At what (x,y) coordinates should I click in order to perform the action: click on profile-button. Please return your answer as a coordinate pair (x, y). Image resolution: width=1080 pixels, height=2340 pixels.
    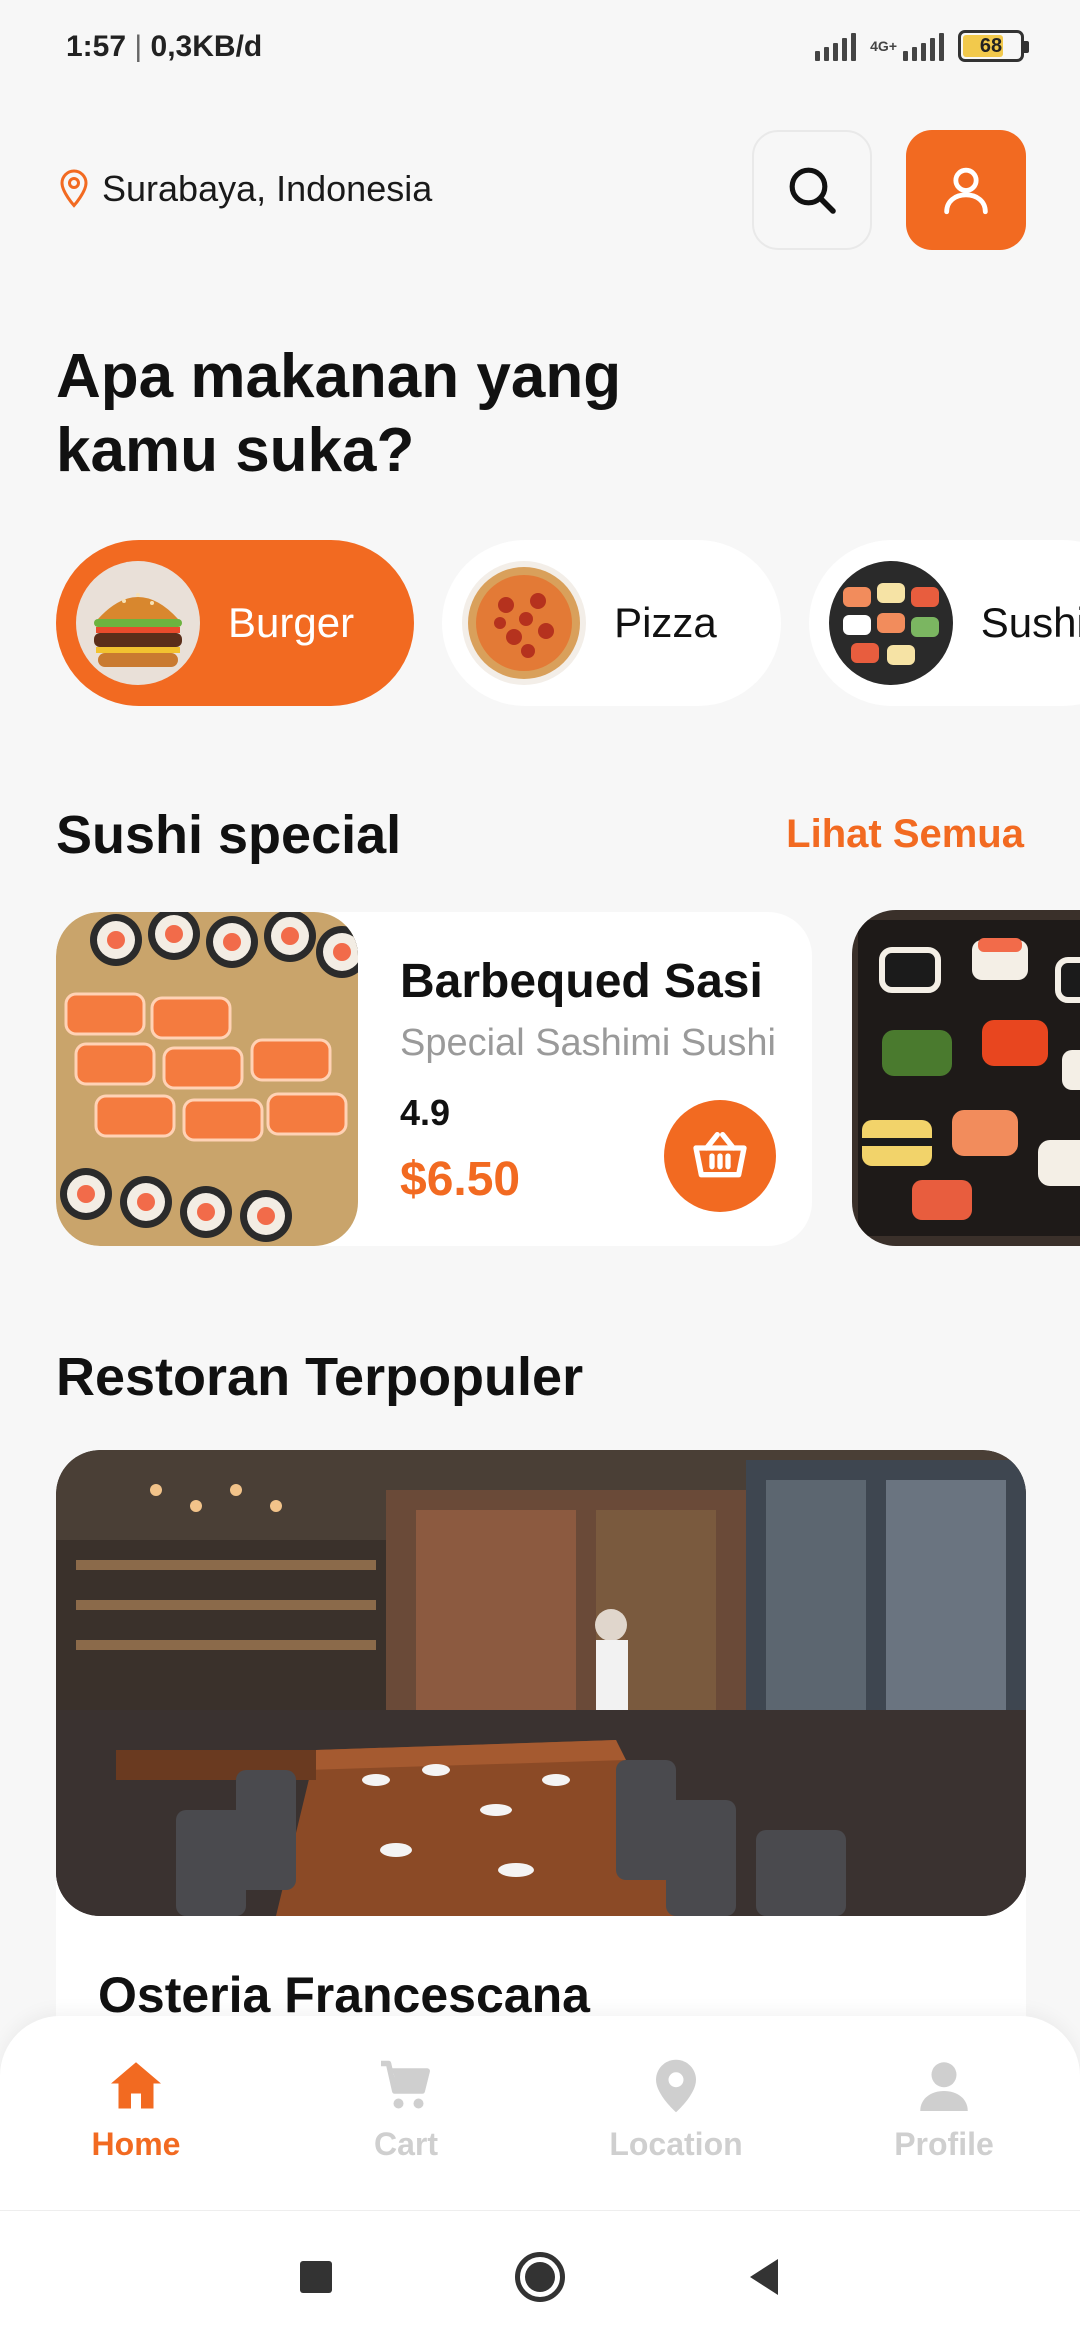
    Looking at the image, I should click on (966, 190).